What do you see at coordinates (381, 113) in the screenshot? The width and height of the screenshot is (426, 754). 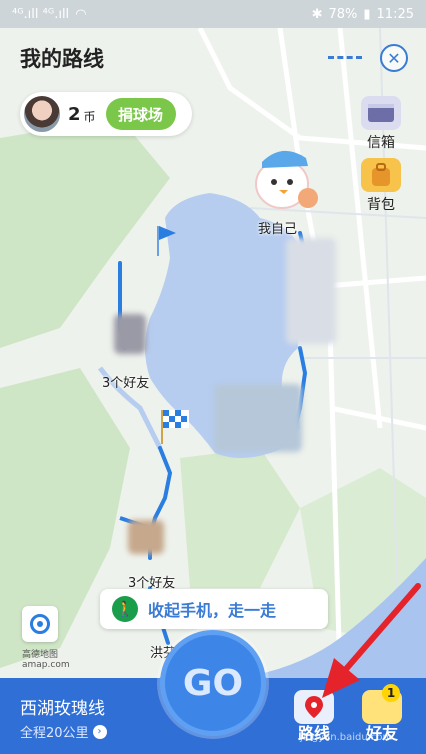 I see `mailbox-icon` at bounding box center [381, 113].